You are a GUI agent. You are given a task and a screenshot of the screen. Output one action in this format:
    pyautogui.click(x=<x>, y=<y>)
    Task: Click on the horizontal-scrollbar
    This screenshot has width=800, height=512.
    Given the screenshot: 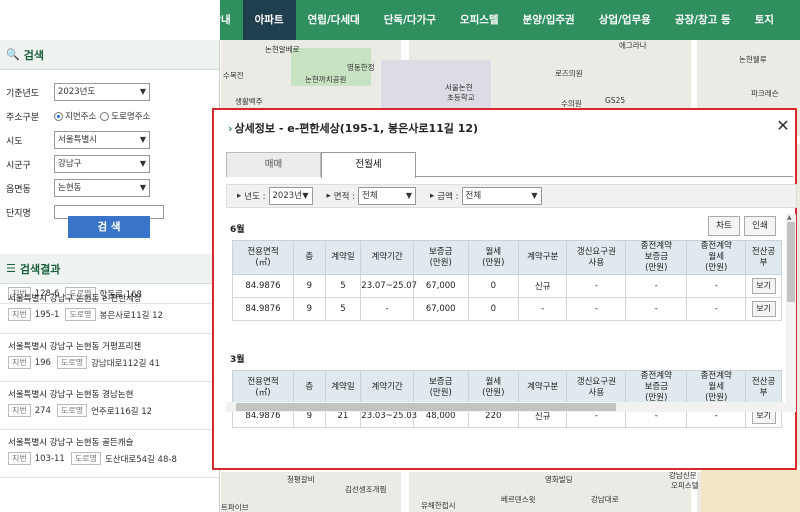 What is the action you would take?
    pyautogui.click(x=511, y=407)
    